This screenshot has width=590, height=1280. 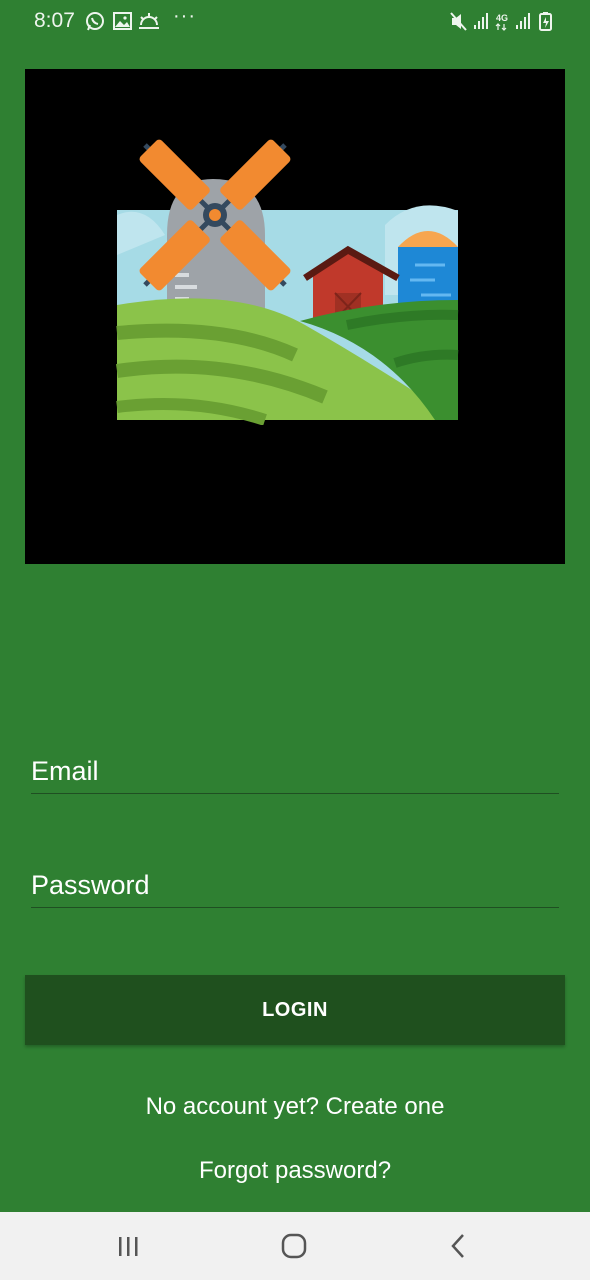 I want to click on email-field, so click(x=295, y=771).